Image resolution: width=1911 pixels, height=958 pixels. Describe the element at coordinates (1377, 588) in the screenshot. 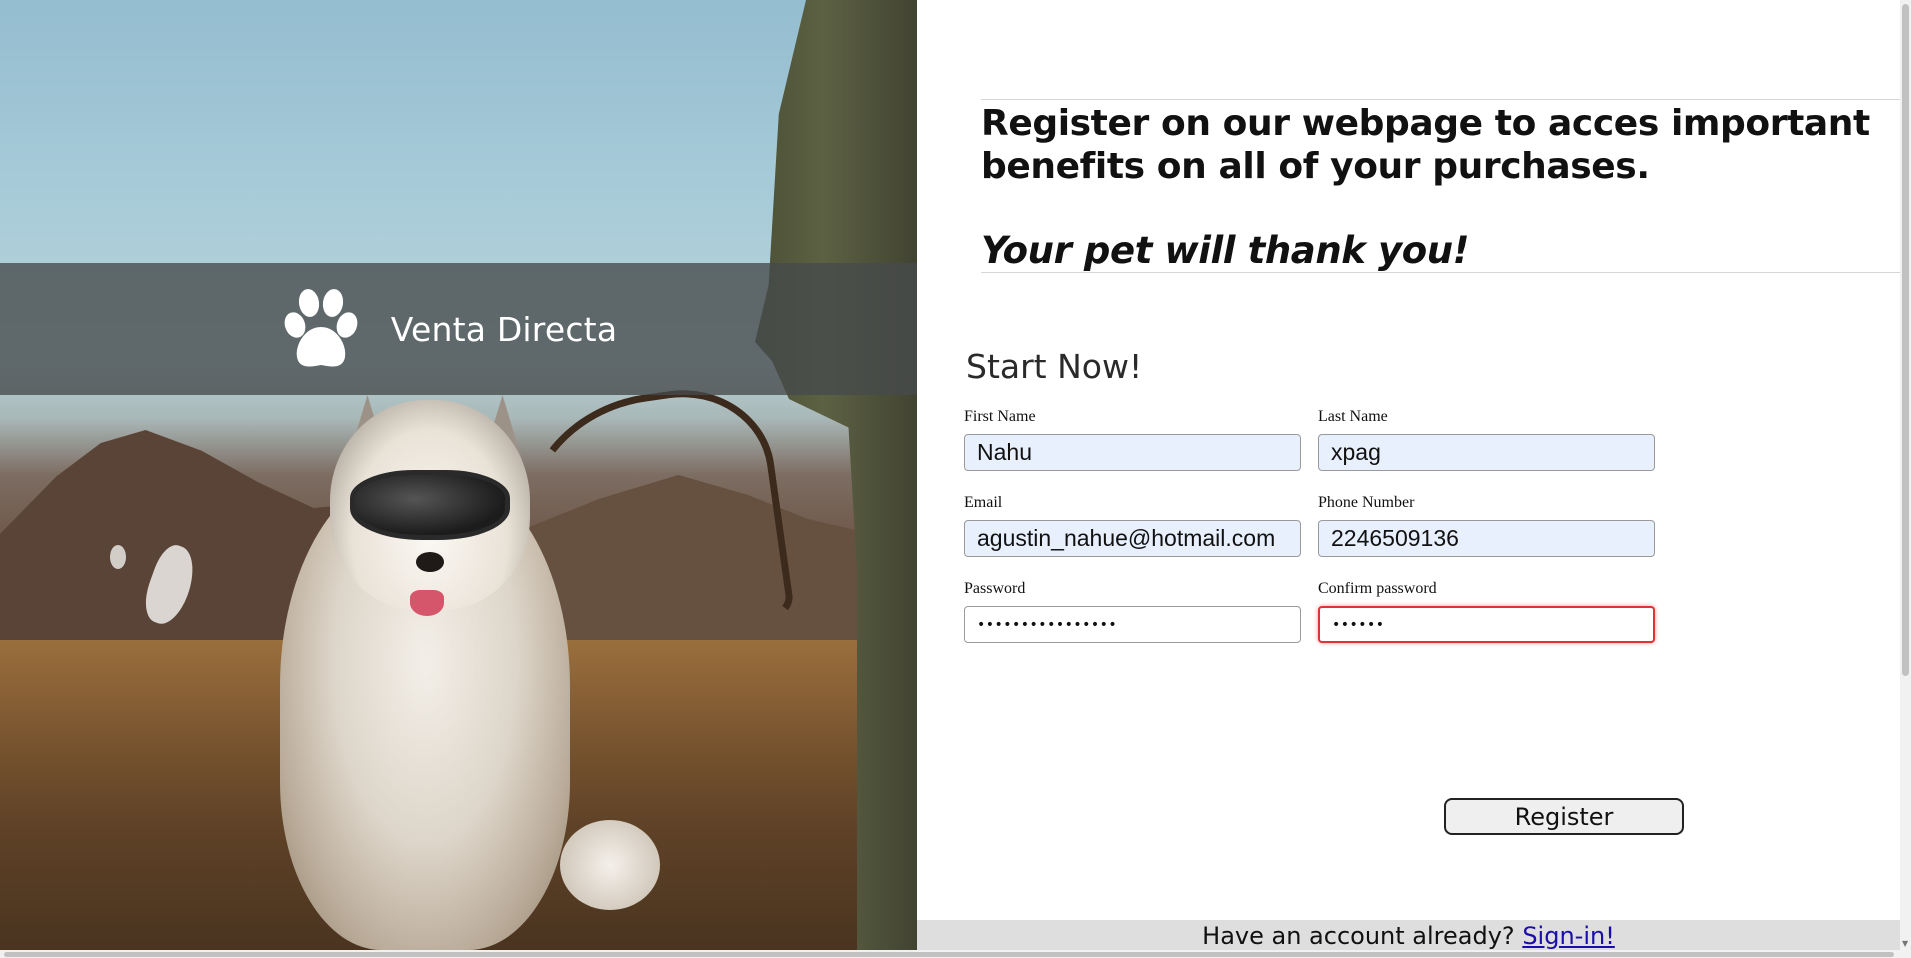

I see `confirm-password-label: Confirm password` at that location.